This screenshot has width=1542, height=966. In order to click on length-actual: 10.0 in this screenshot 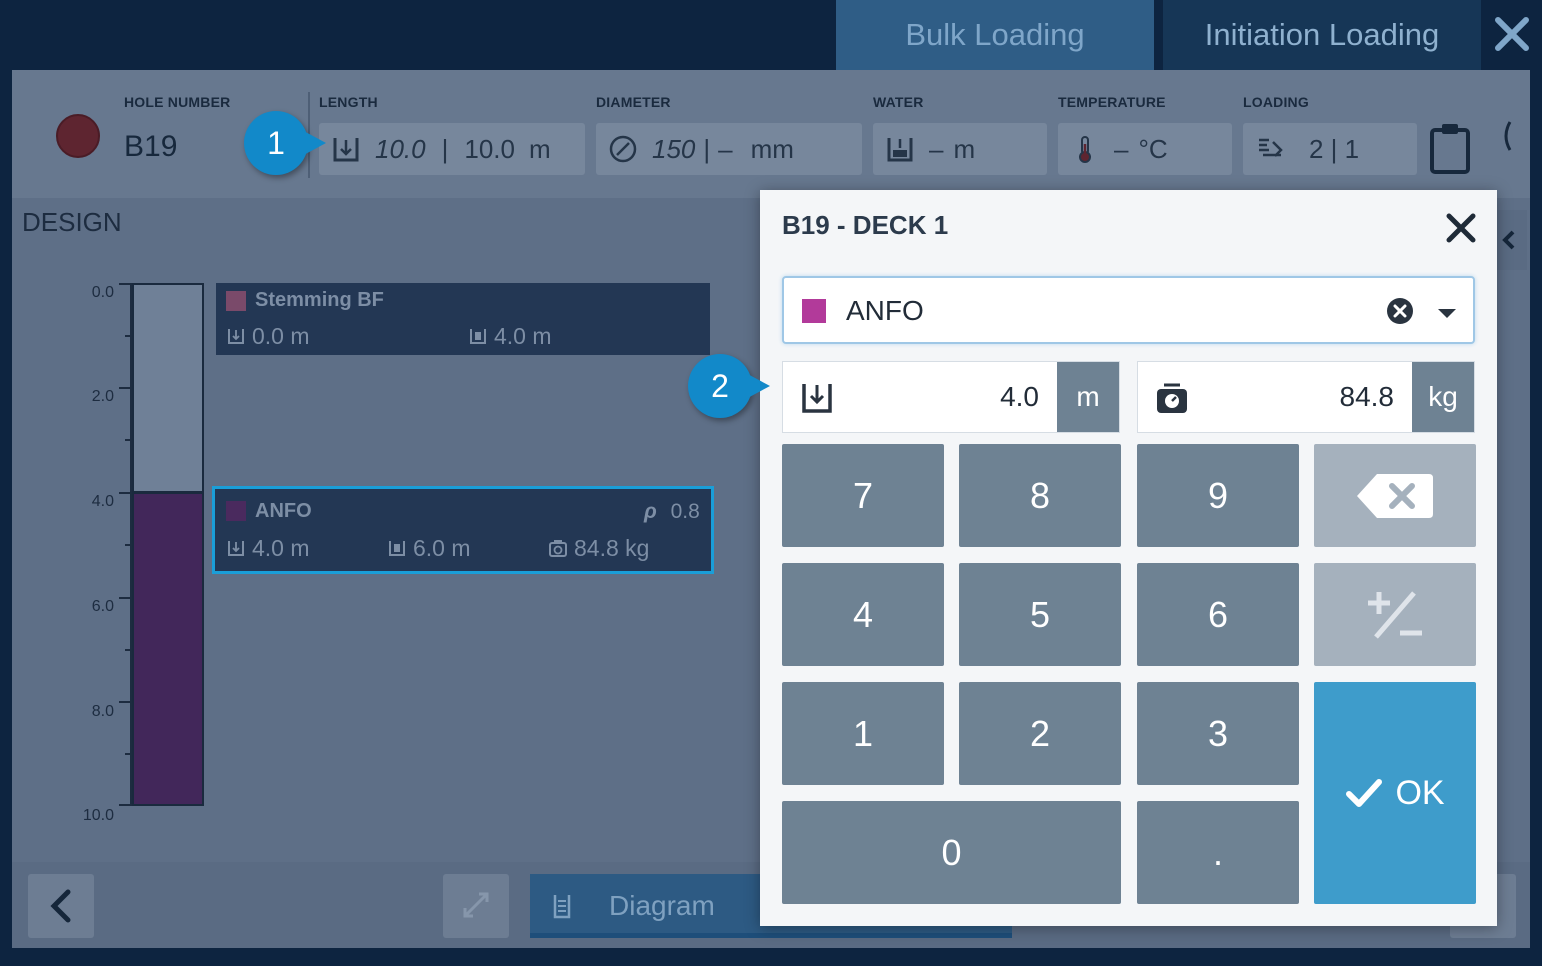, I will do `click(489, 148)`.